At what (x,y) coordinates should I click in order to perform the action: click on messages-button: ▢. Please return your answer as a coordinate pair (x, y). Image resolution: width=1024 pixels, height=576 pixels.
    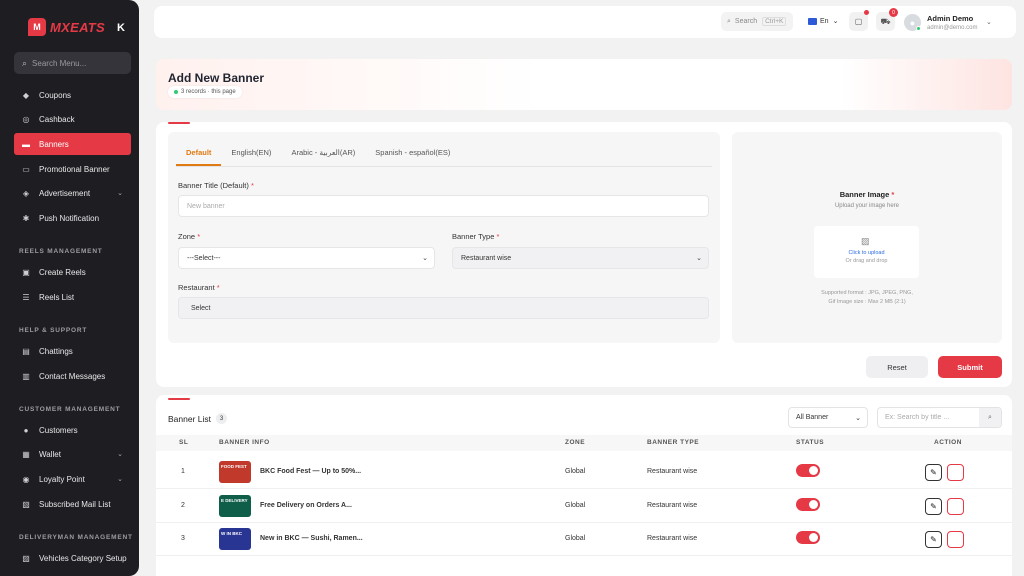
    Looking at the image, I should click on (859, 20).